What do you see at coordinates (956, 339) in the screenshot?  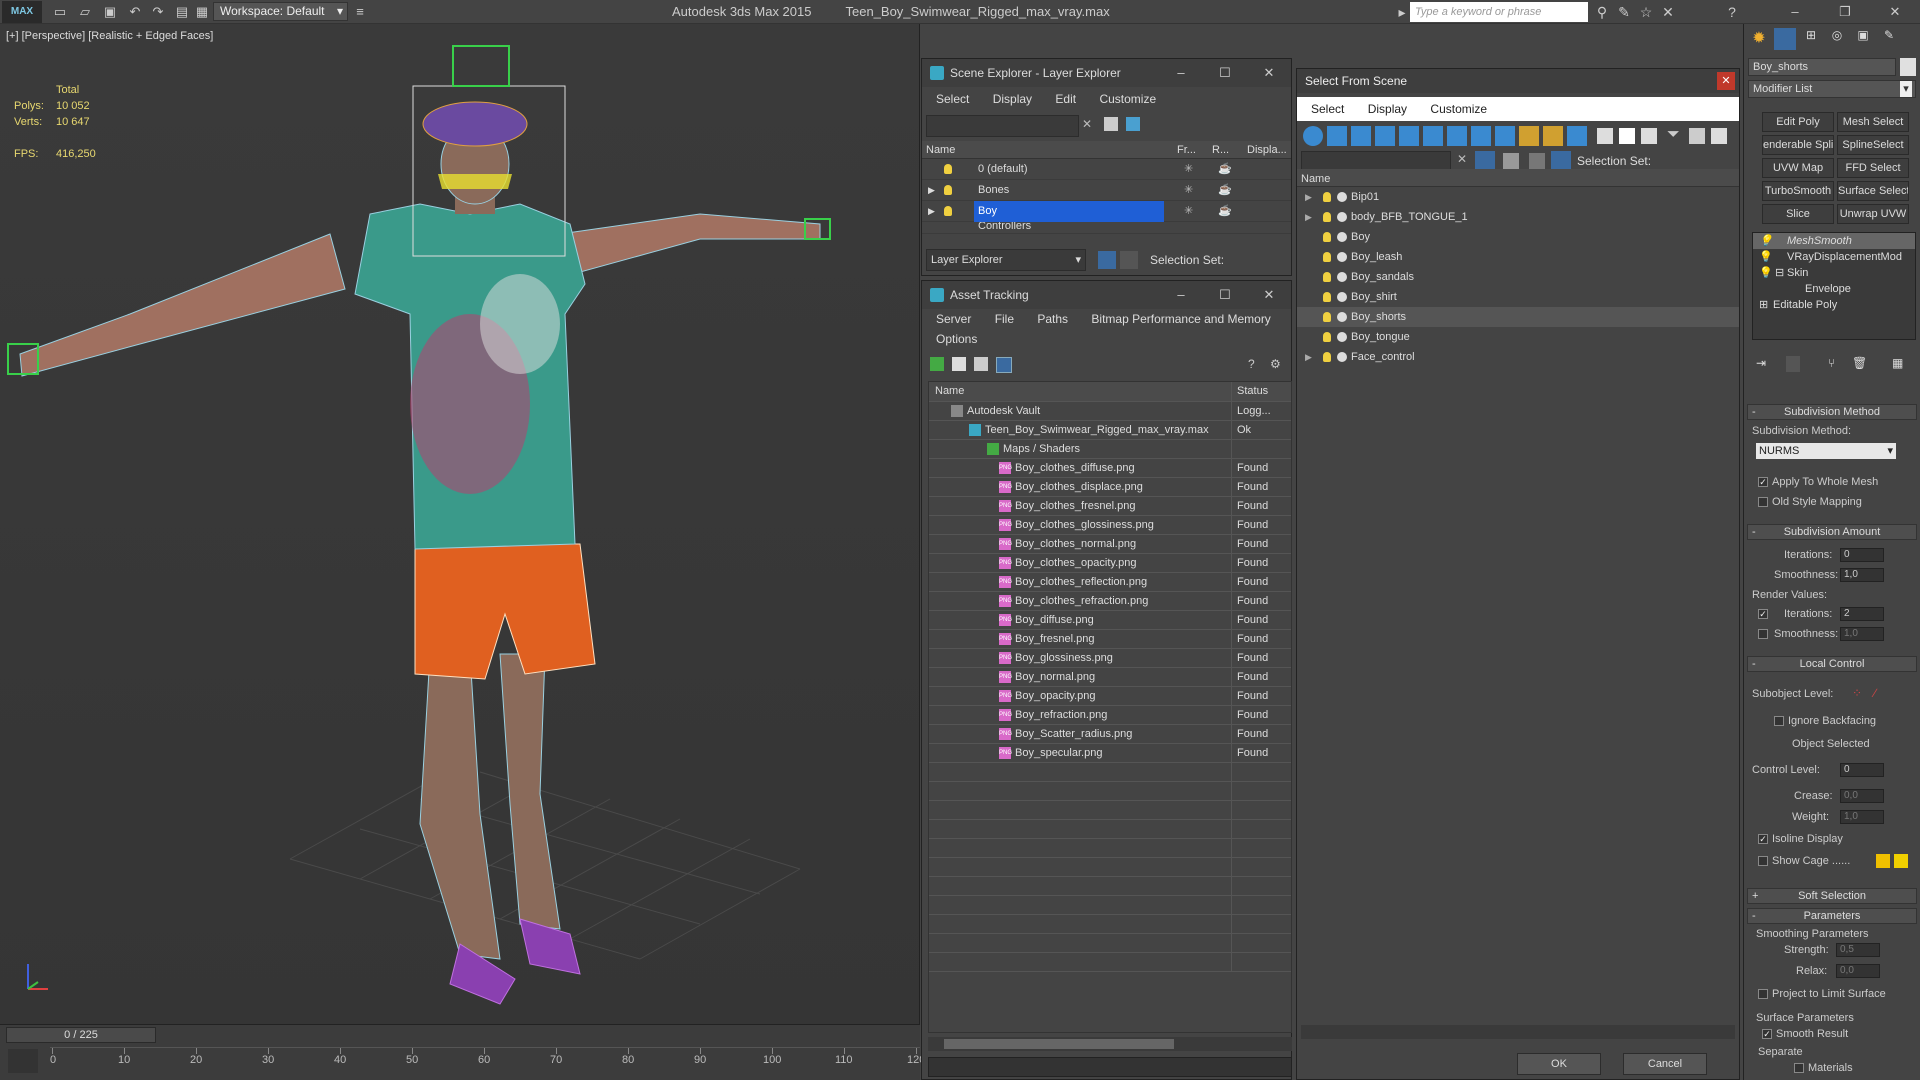 I see `menu-options: Options` at bounding box center [956, 339].